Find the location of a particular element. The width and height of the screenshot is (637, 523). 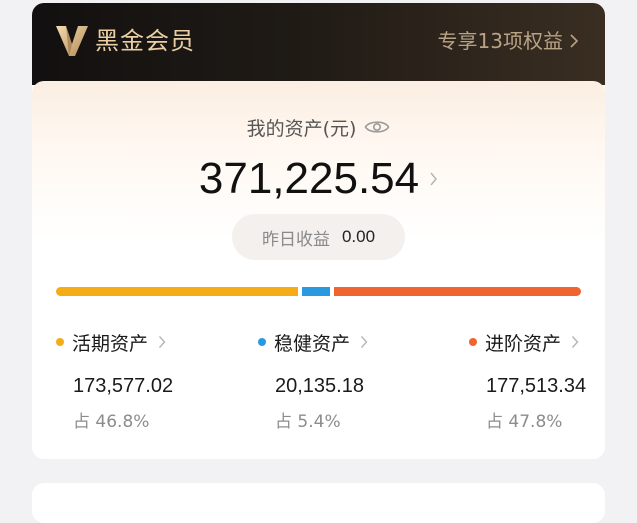

category-title: 进阶资产 is located at coordinates (523, 343).